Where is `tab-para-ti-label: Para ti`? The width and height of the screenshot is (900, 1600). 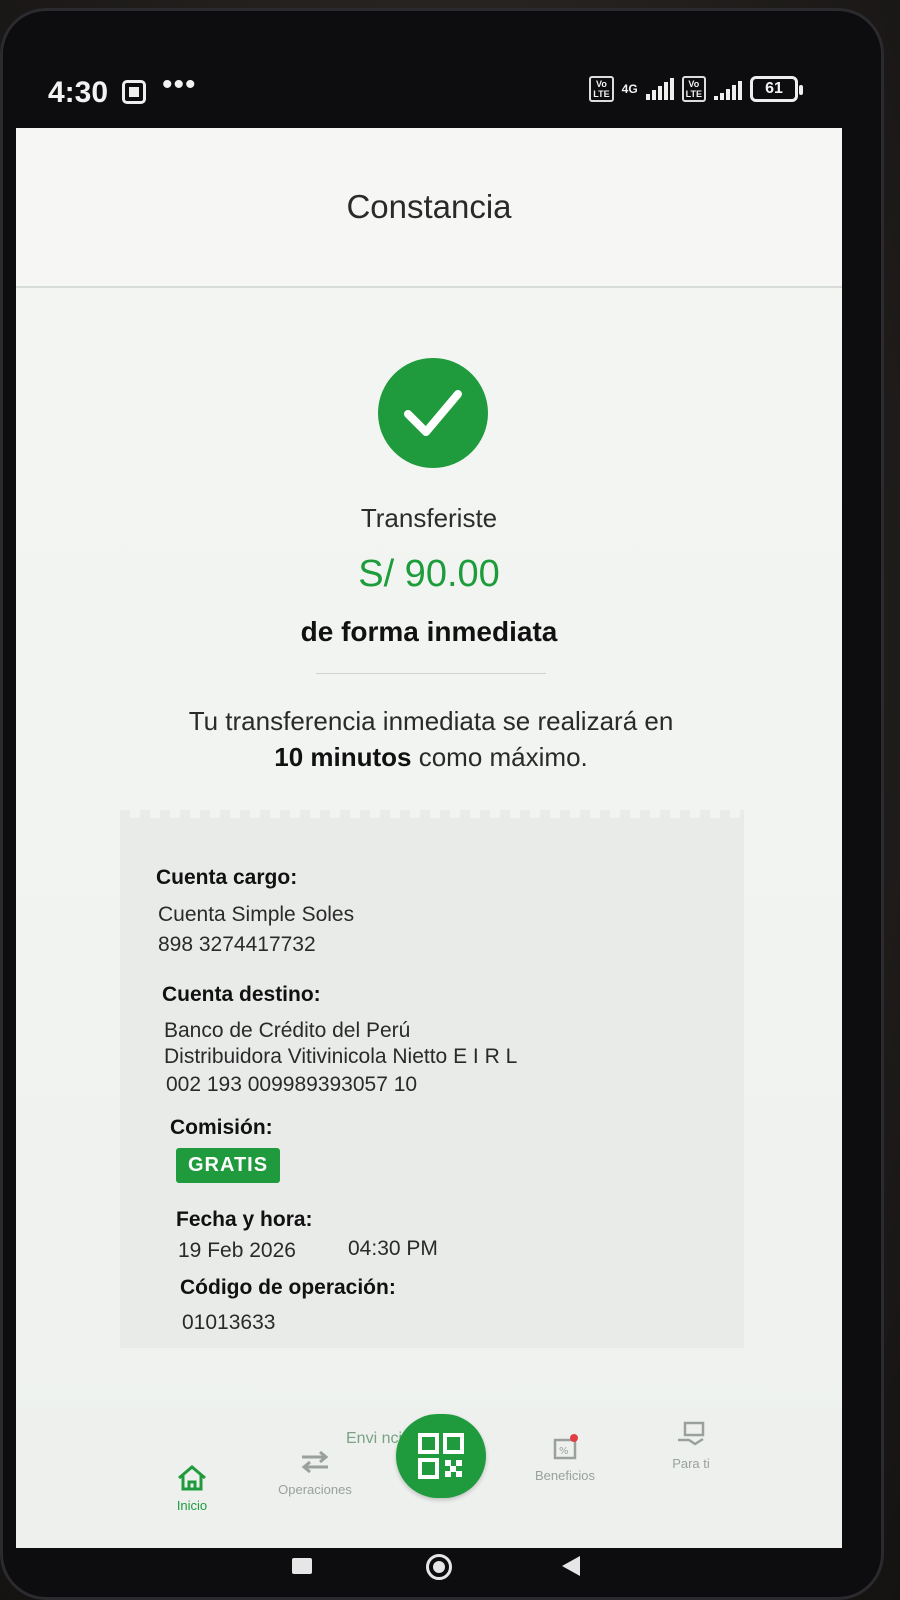
tab-para-ti-label: Para ti is located at coordinates (691, 1463).